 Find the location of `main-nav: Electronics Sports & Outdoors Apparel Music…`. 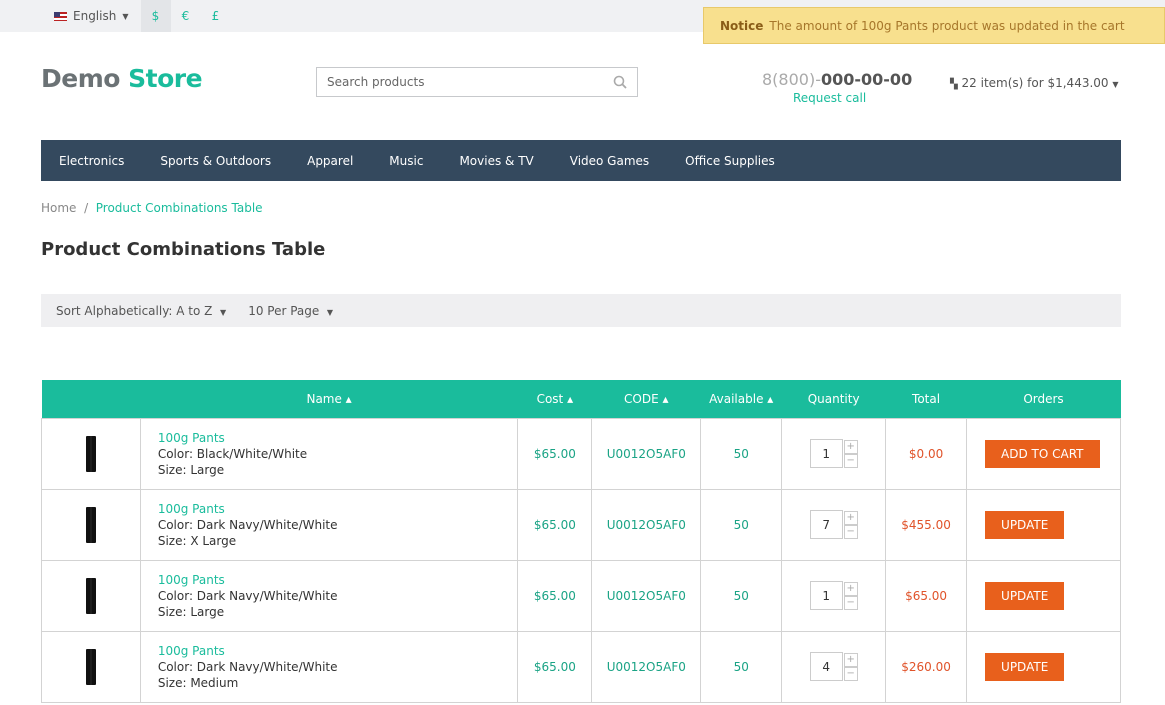

main-nav: Electronics Sports & Outdoors Apparel Music… is located at coordinates (581, 160).